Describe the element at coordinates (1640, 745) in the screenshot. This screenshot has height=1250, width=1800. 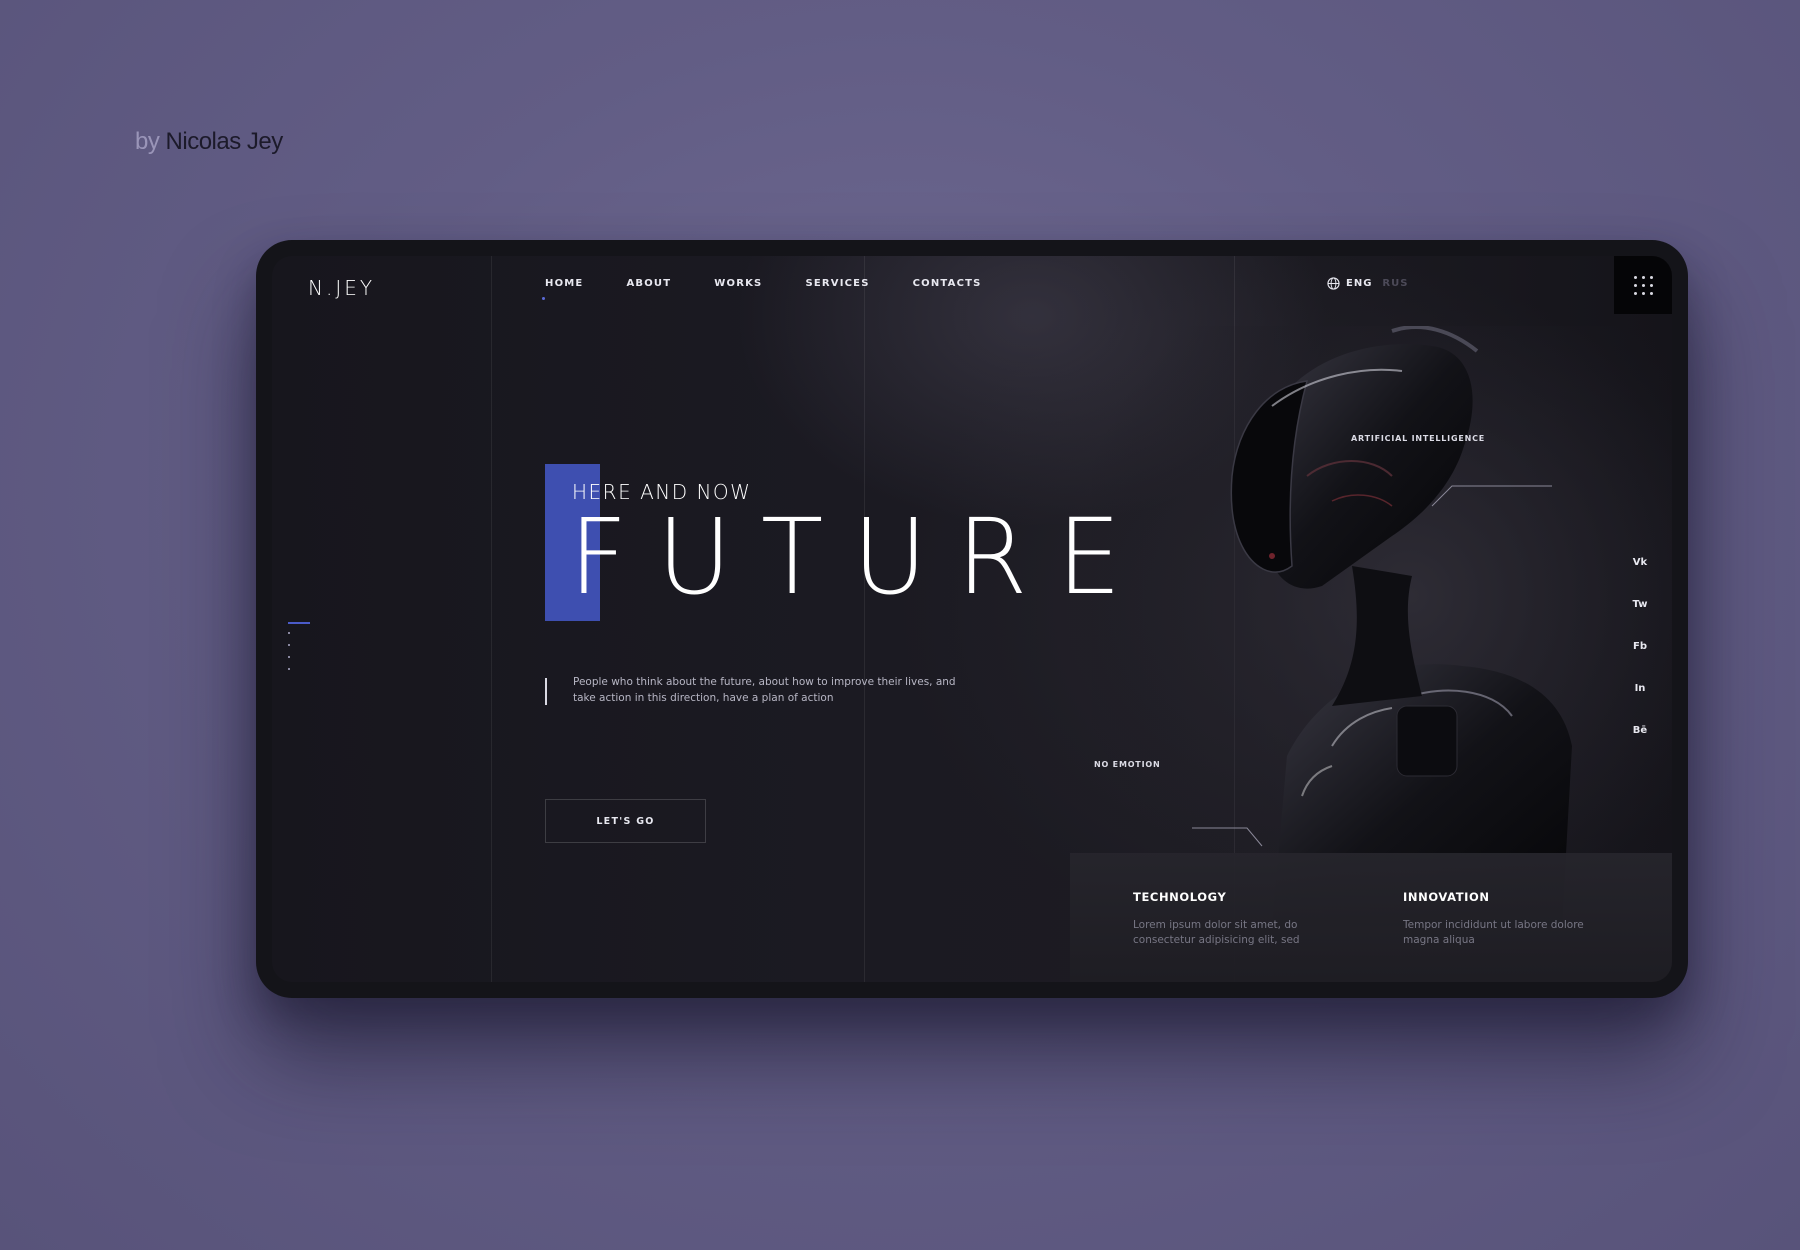
I see `social-link-behance: Bē` at that location.